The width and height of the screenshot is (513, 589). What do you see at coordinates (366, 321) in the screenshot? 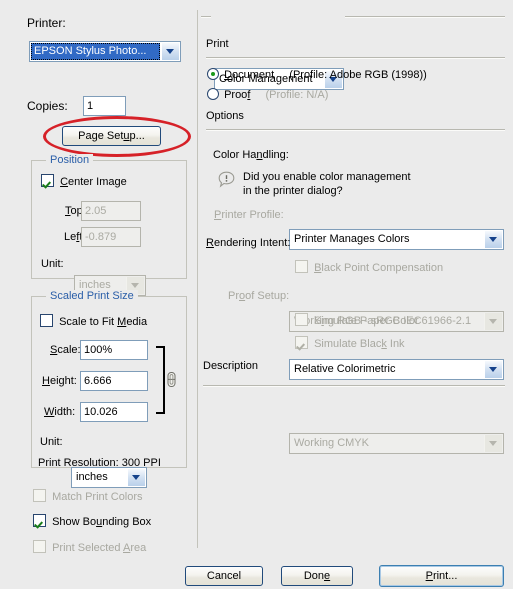
I see `simulate-paper-label: Simulate Paper Color` at bounding box center [366, 321].